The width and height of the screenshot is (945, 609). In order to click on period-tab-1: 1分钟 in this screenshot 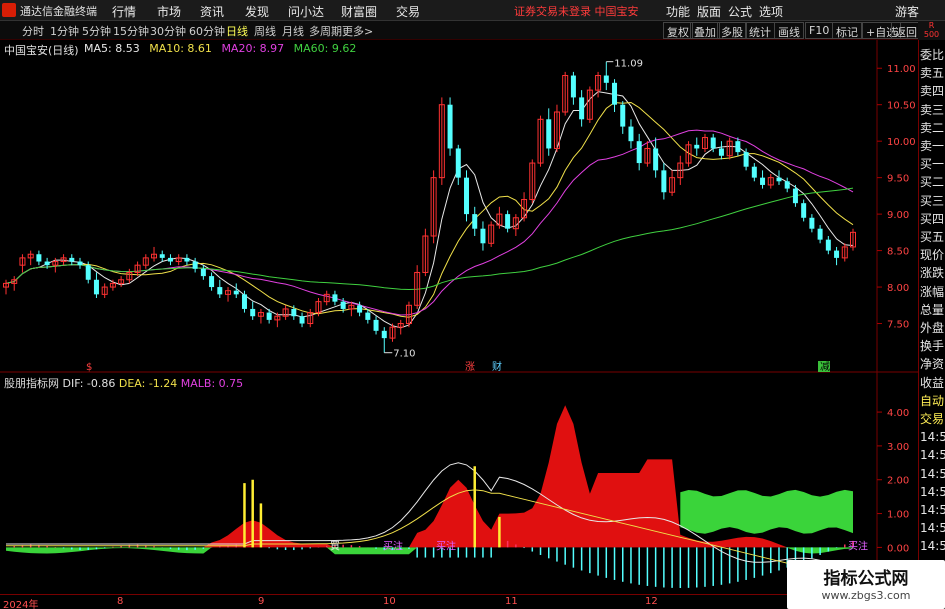, I will do `click(64, 31)`.